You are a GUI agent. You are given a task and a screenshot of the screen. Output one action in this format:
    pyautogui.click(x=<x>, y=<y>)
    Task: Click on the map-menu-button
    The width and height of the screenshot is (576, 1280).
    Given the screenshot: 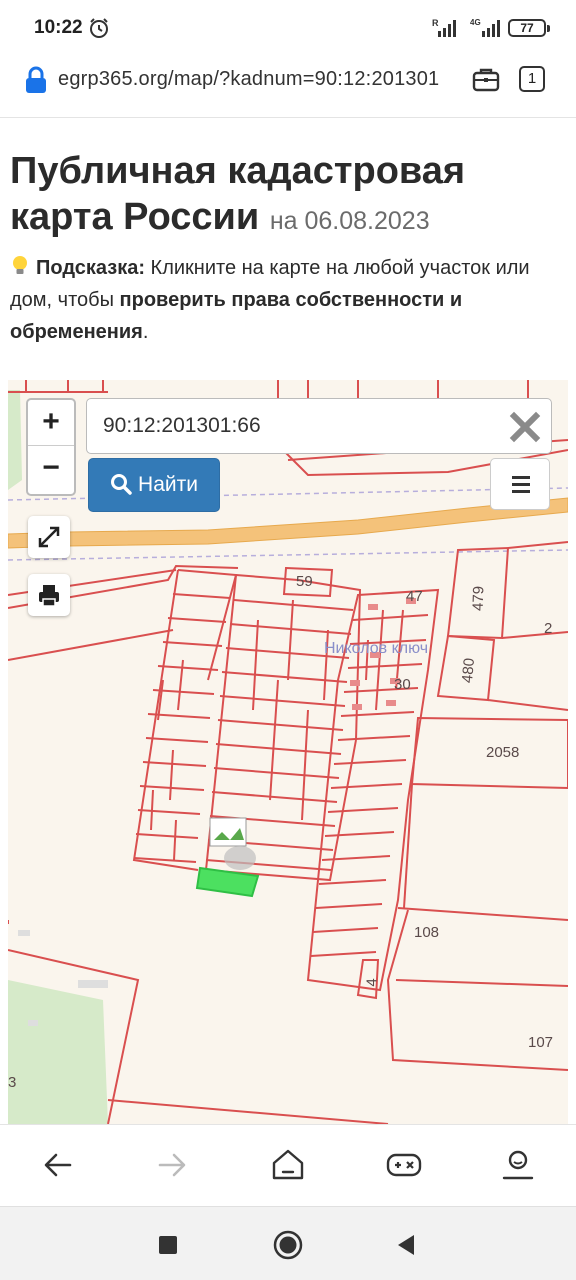 What is the action you would take?
    pyautogui.click(x=520, y=484)
    